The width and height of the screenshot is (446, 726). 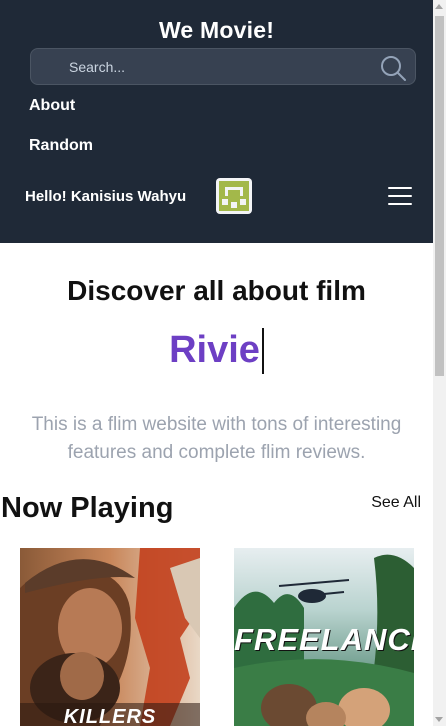 What do you see at coordinates (262, 351) in the screenshot?
I see `typing-caret` at bounding box center [262, 351].